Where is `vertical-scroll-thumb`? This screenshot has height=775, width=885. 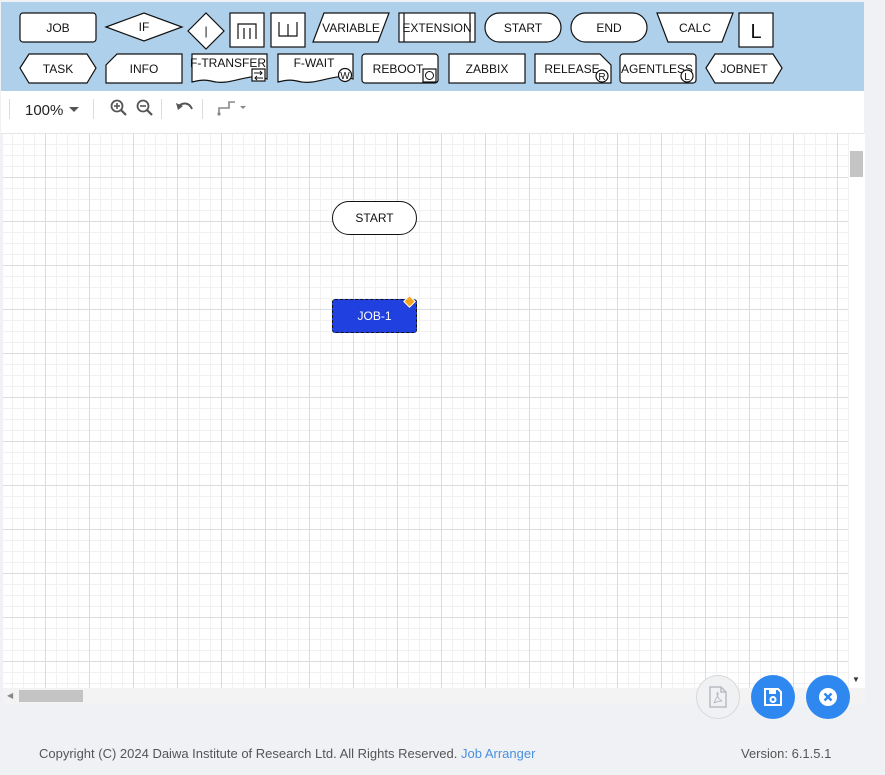
vertical-scroll-thumb is located at coordinates (856, 164).